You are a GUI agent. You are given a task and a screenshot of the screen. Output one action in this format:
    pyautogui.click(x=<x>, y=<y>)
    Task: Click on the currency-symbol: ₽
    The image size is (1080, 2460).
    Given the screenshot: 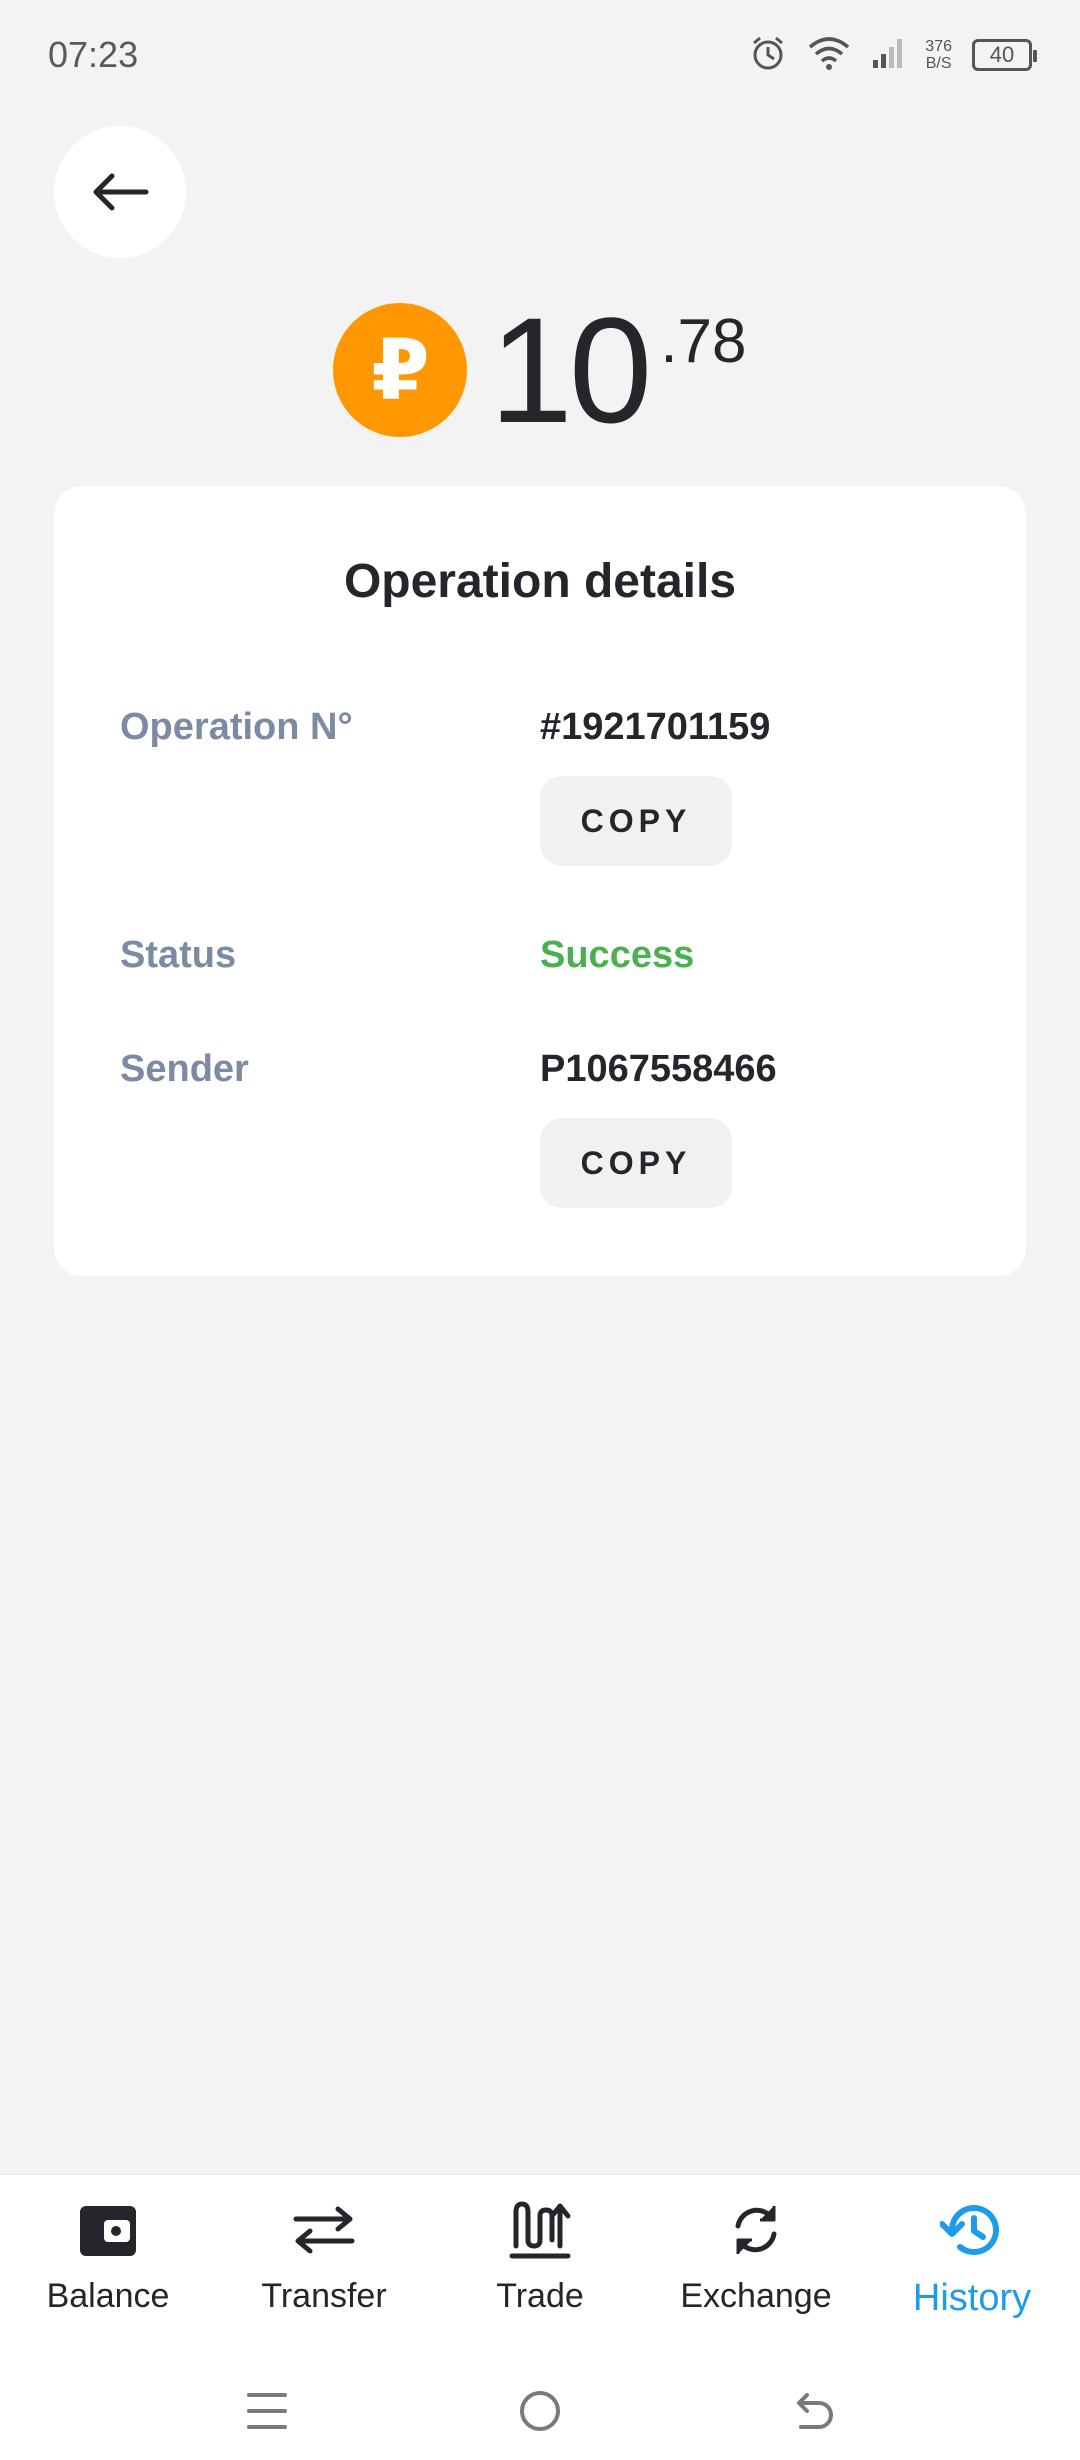 What is the action you would take?
    pyautogui.click(x=400, y=370)
    